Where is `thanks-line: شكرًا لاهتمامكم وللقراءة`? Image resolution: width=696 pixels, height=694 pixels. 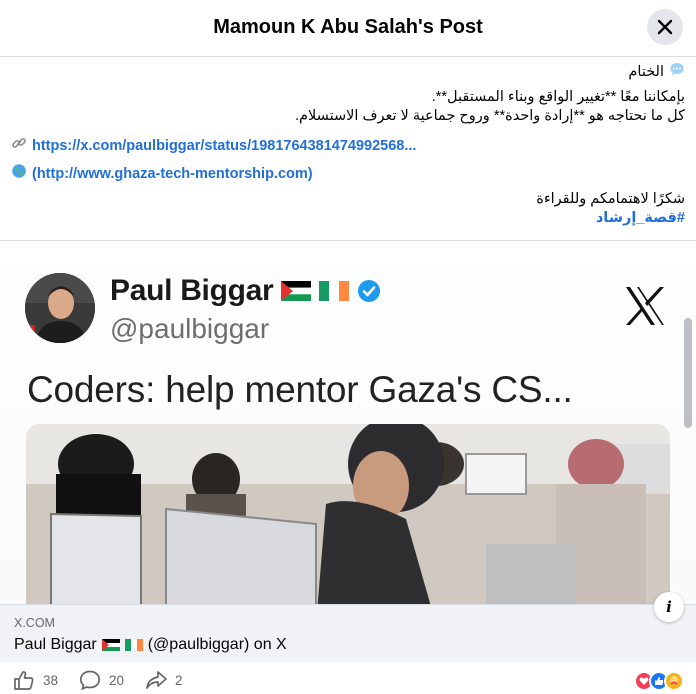
thanks-line: شكرًا لاهتمامكم وللقراءة is located at coordinates (610, 199).